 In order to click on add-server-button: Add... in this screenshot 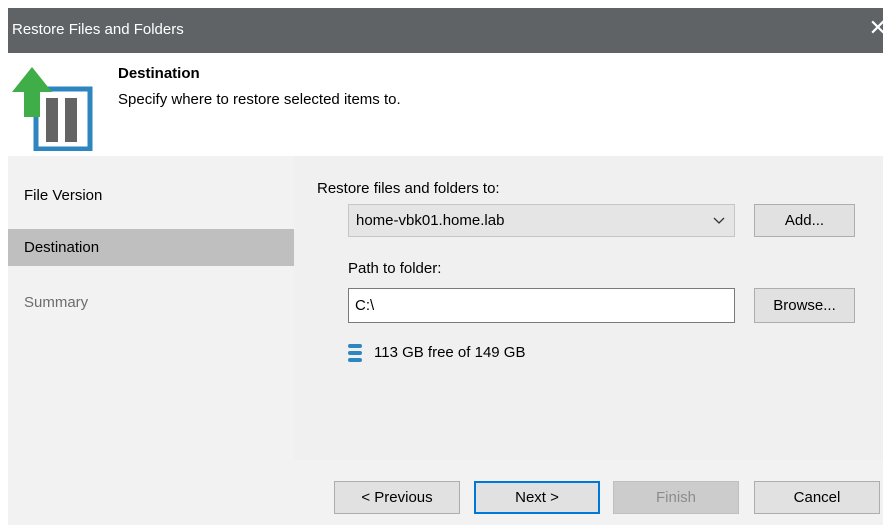, I will do `click(804, 220)`.